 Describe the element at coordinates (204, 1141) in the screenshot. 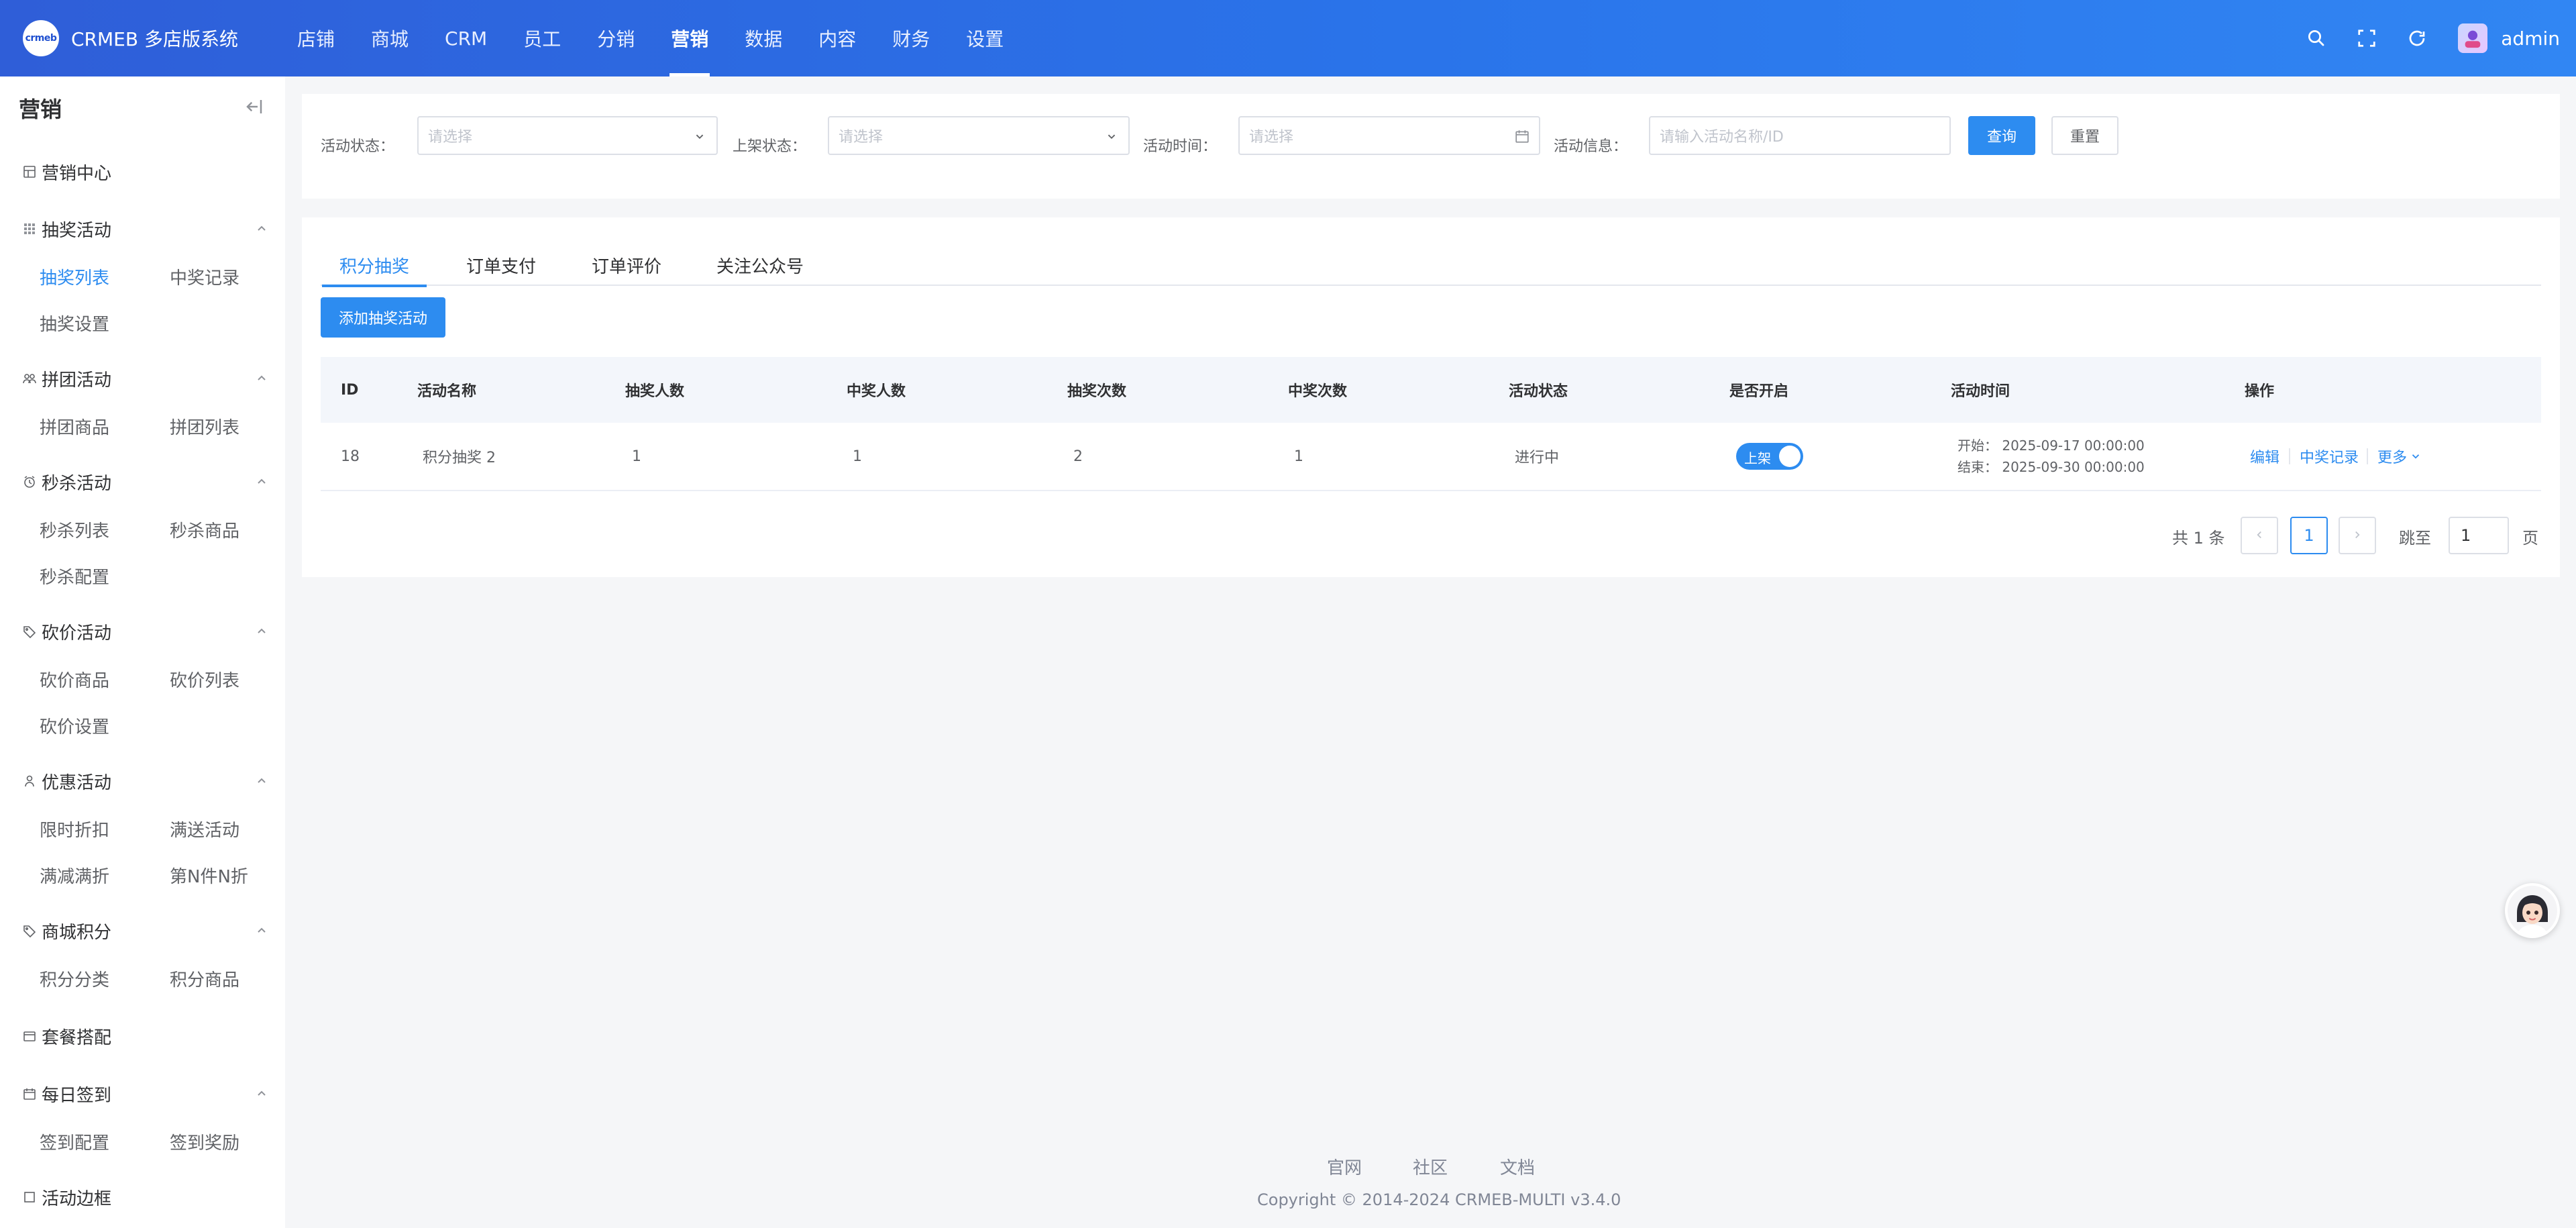

I see `sidebar-item-checkin-reward: 签到奖励` at that location.